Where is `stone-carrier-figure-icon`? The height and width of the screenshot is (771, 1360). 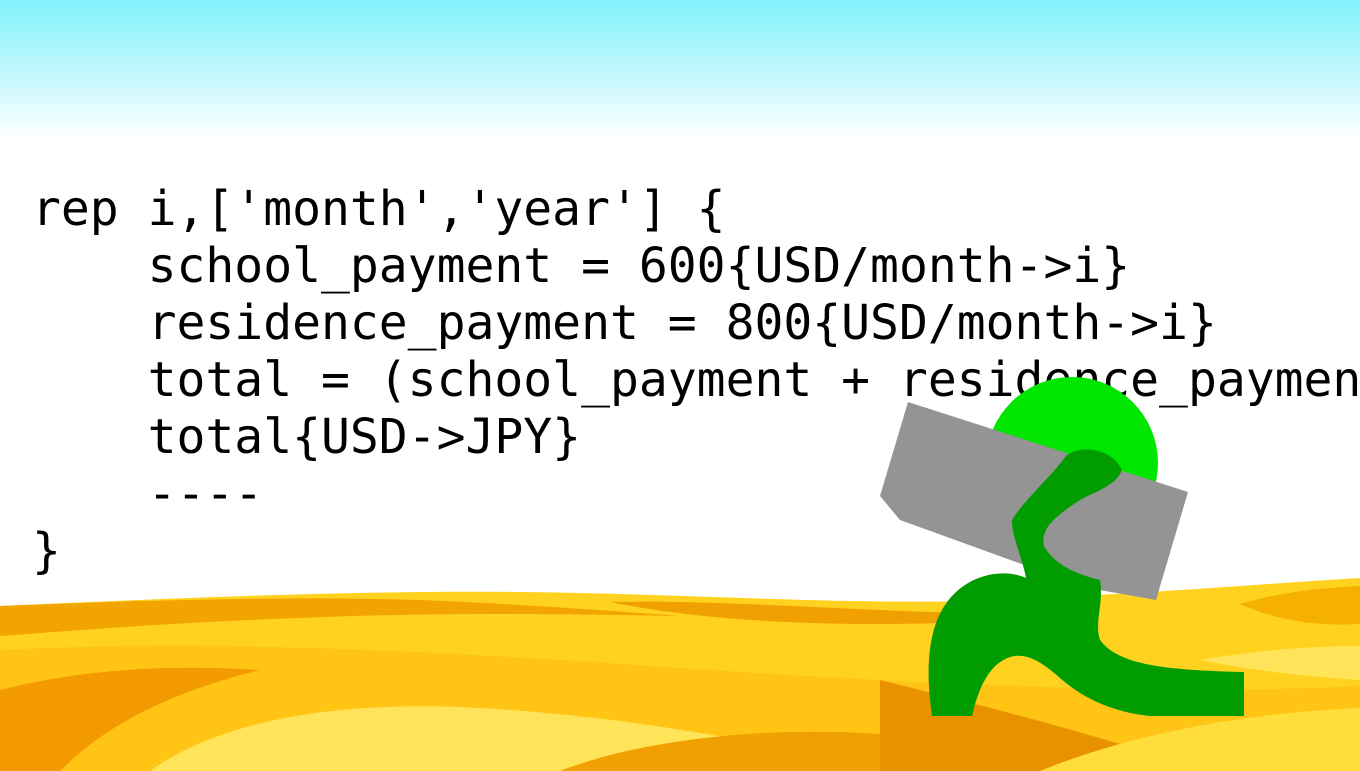
stone-carrier-figure-icon is located at coordinates (1062, 546).